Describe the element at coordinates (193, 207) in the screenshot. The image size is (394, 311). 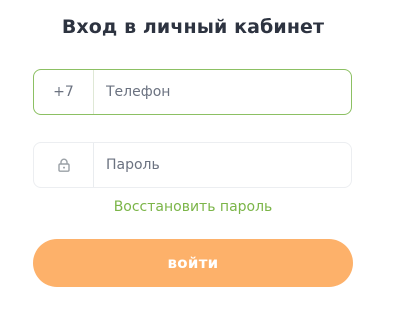
I see `restore-password-link: Восстановить пароль` at that location.